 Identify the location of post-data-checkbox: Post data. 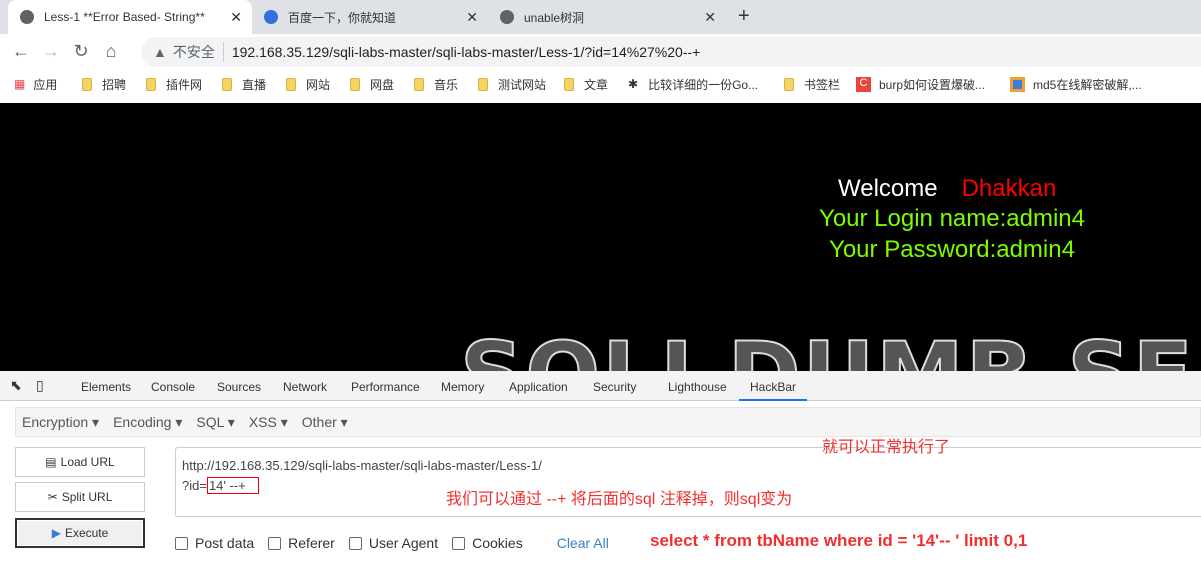
(214, 543).